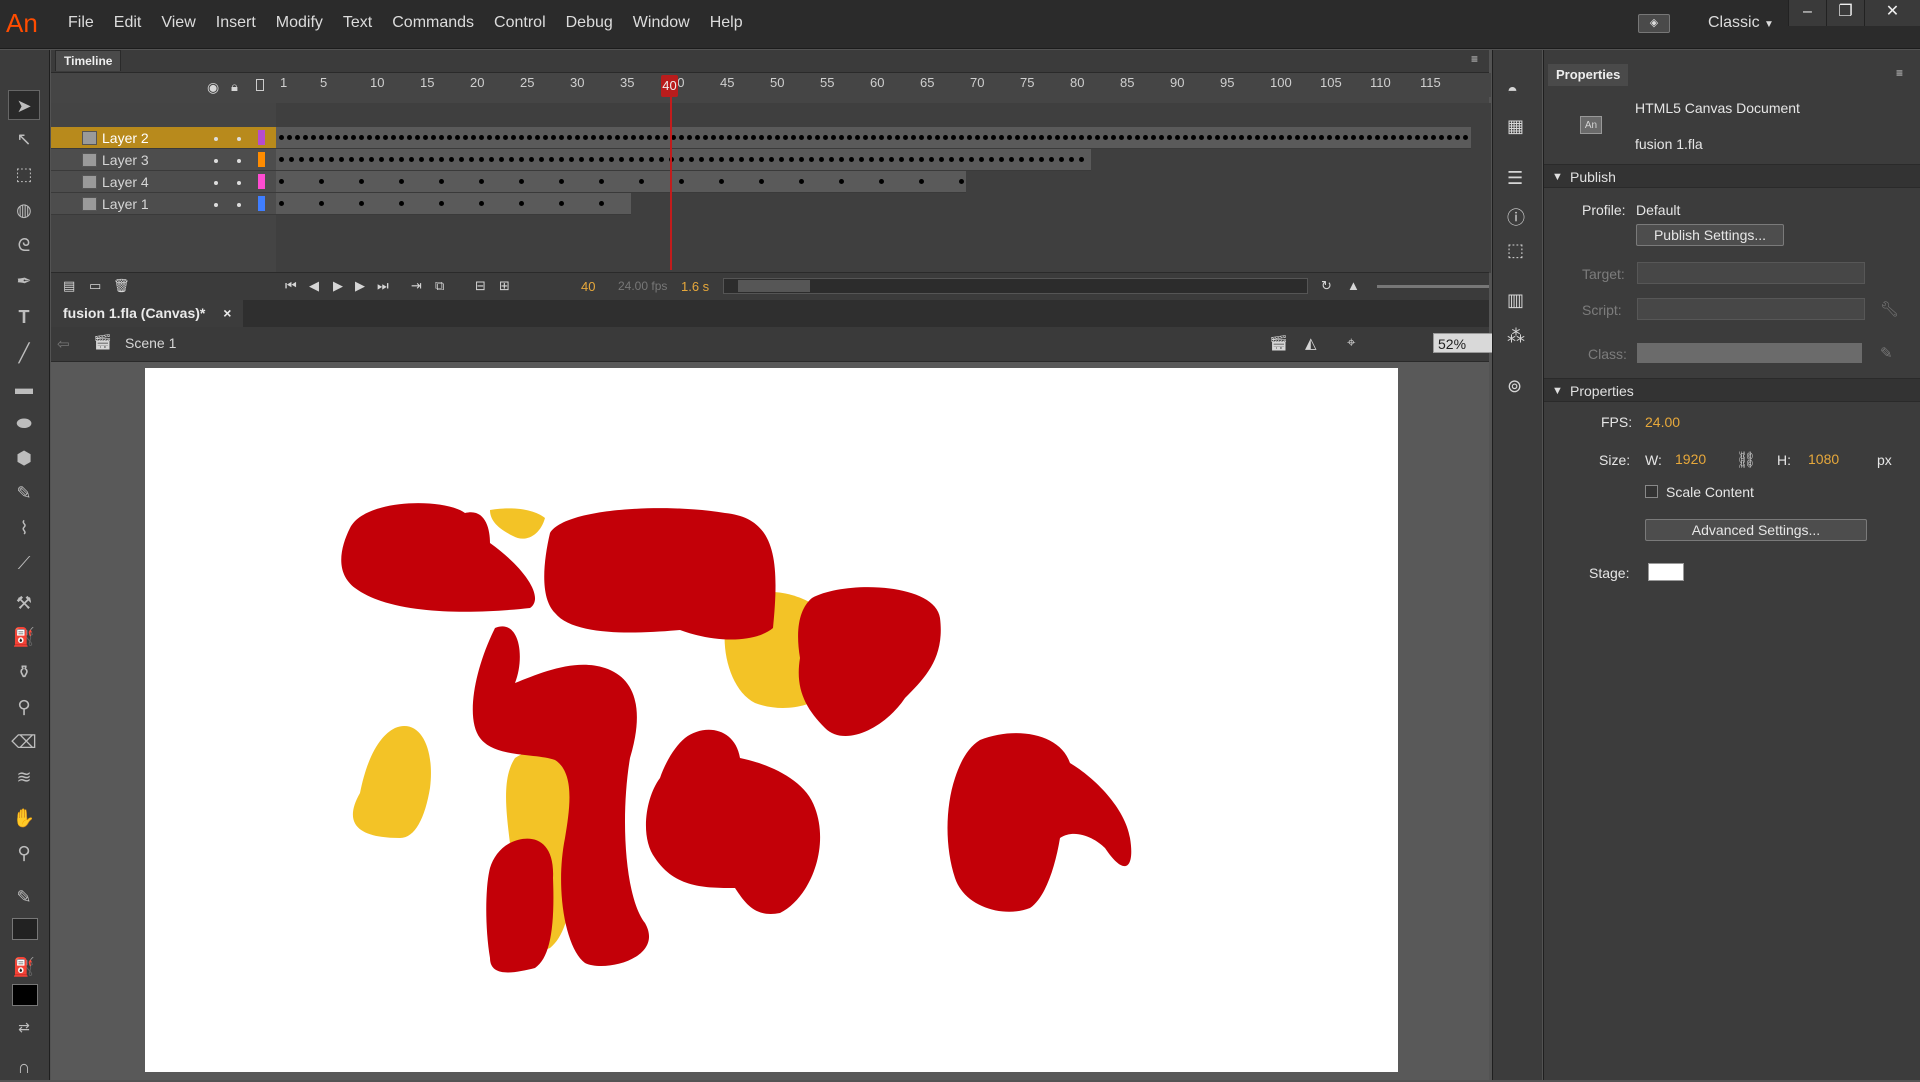  Describe the element at coordinates (1515, 178) in the screenshot. I see `align-icon: ☰` at that location.